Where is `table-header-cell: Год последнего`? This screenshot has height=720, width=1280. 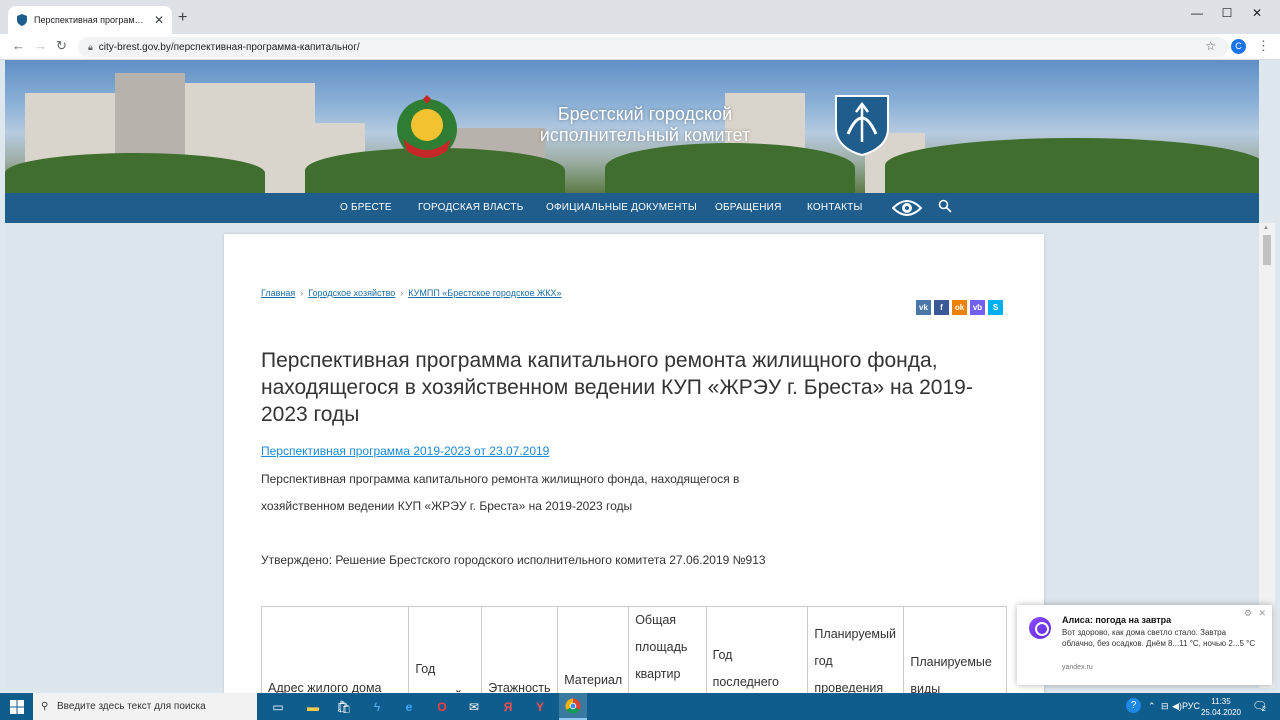 table-header-cell: Год последнего is located at coordinates (757, 650).